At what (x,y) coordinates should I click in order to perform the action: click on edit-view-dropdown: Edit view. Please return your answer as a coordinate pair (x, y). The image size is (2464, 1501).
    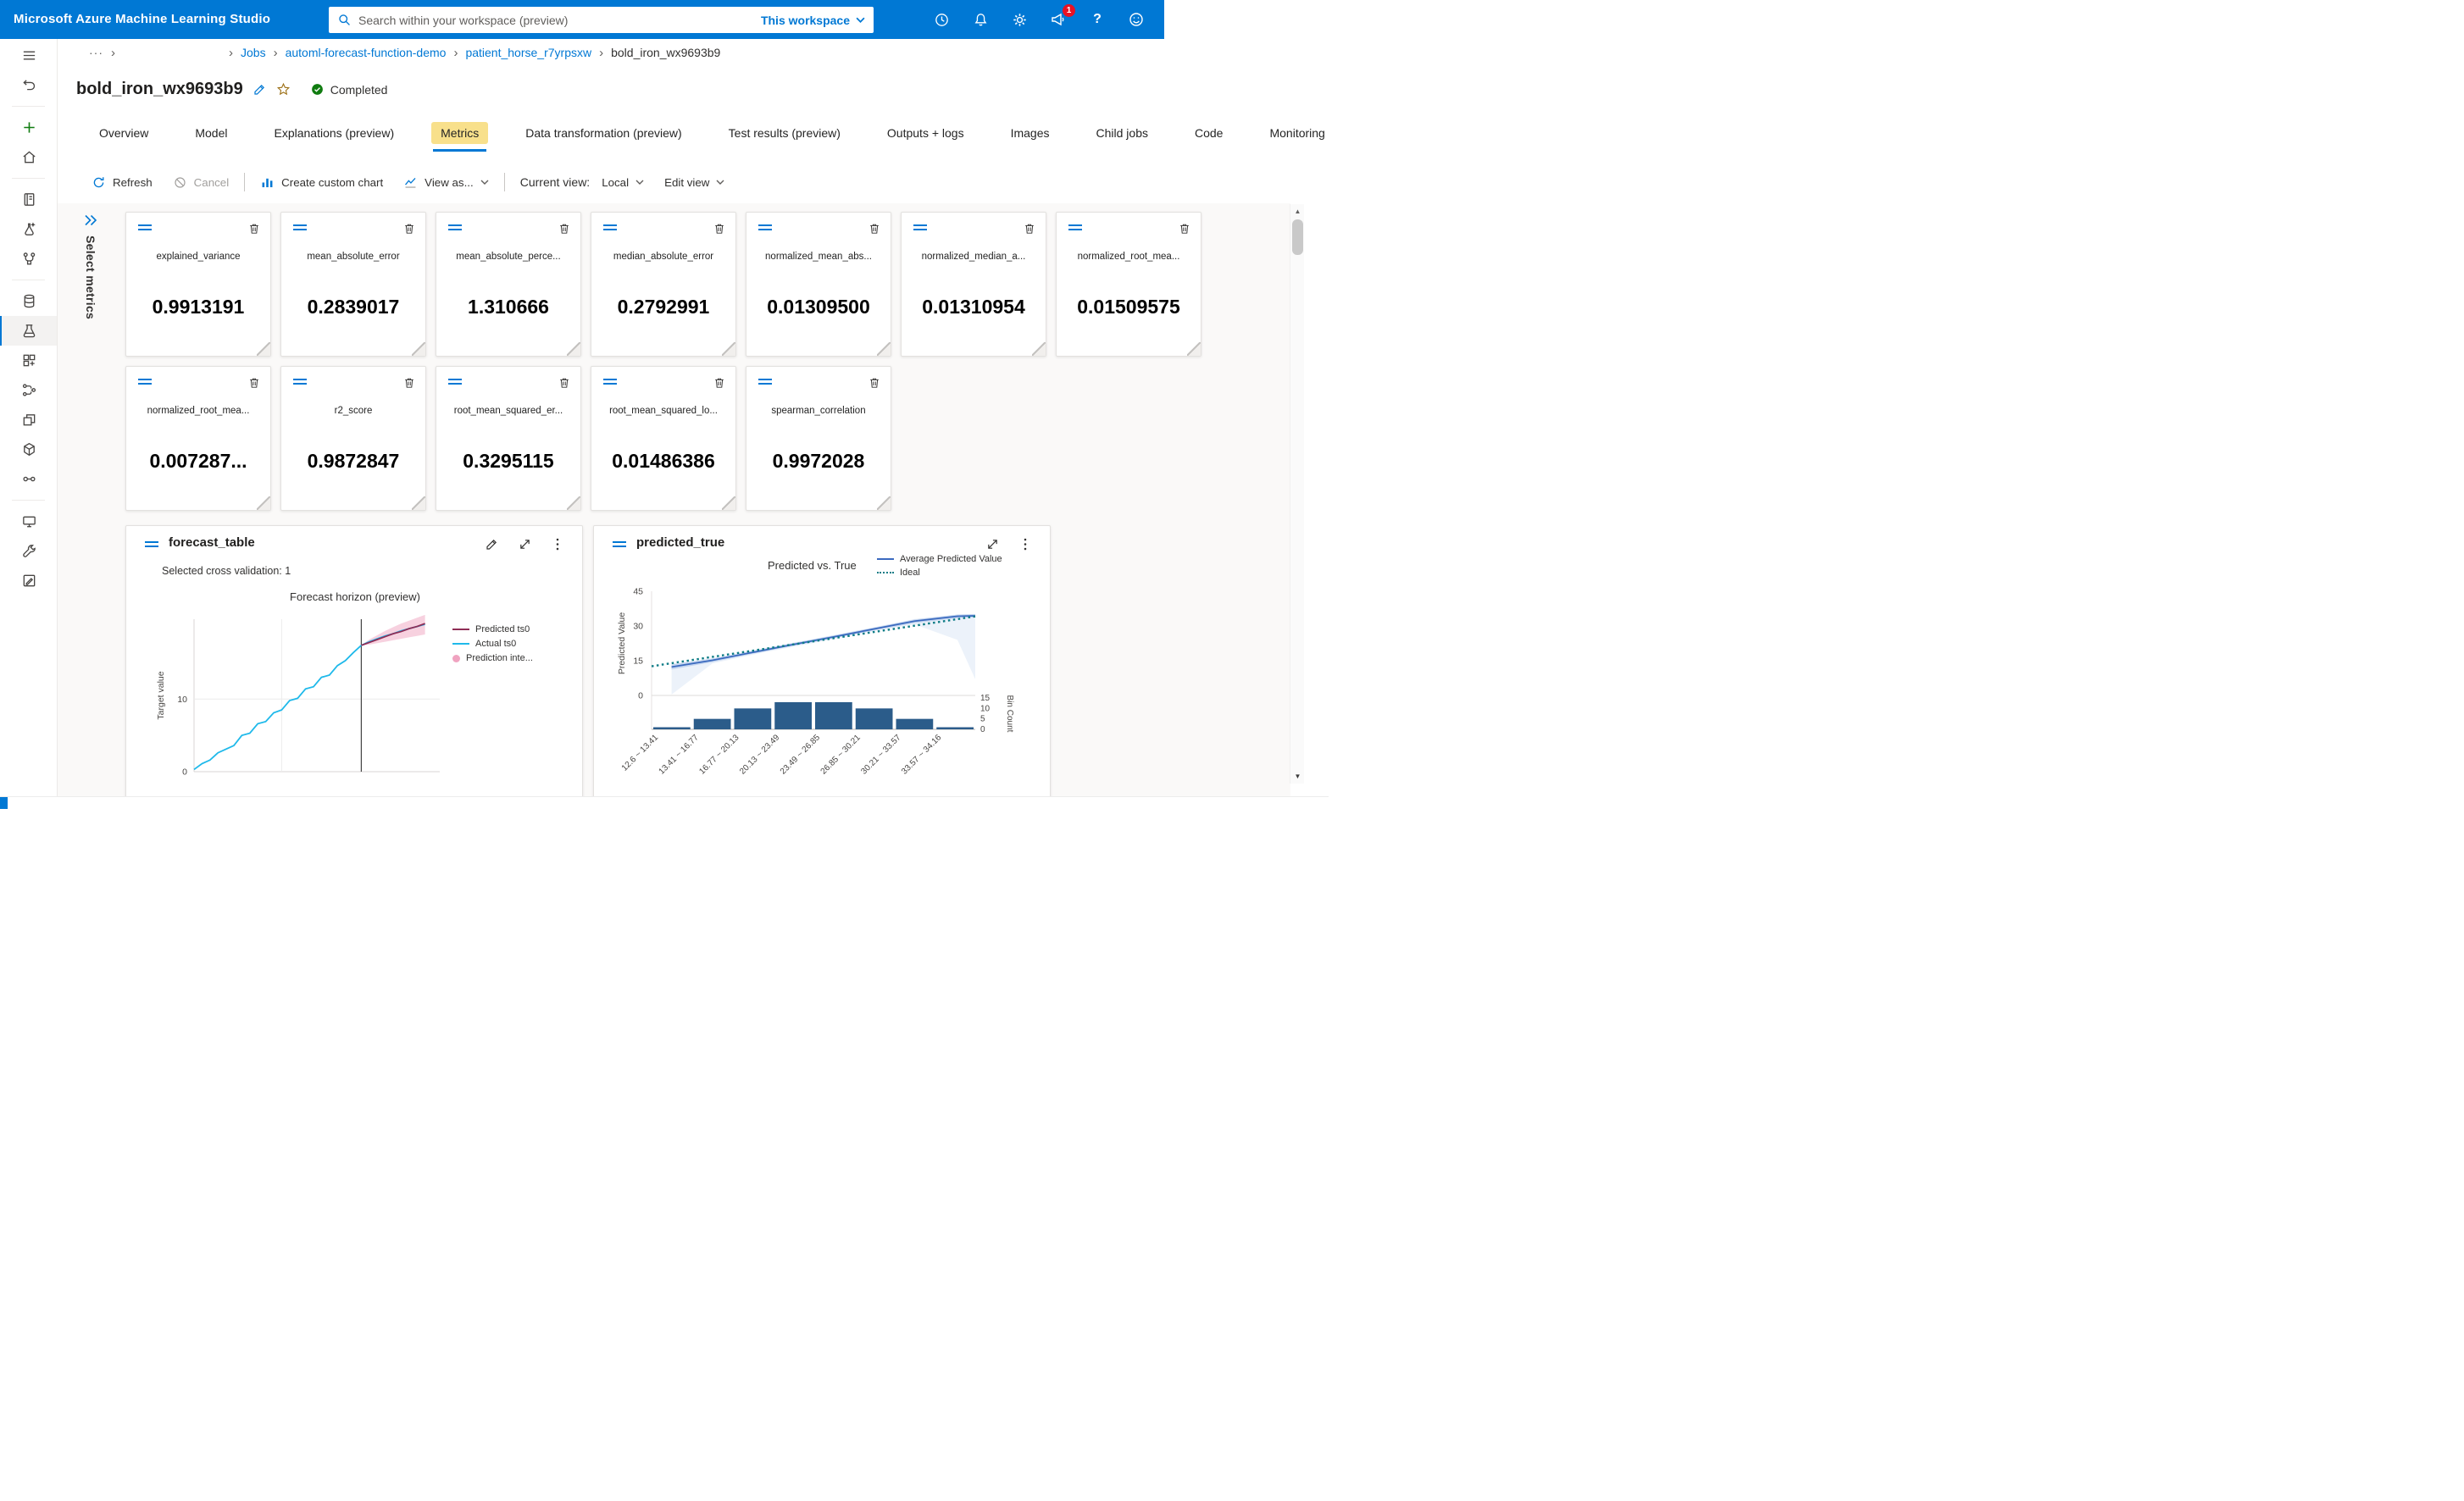
    Looking at the image, I should click on (694, 182).